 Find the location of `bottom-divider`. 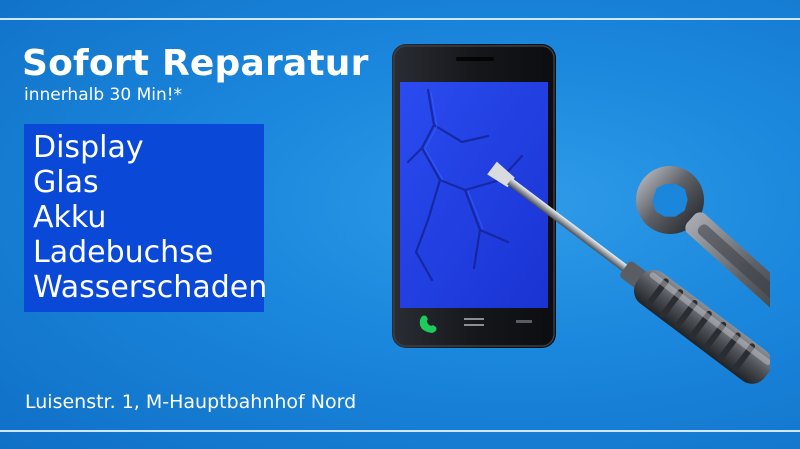

bottom-divider is located at coordinates (400, 431).